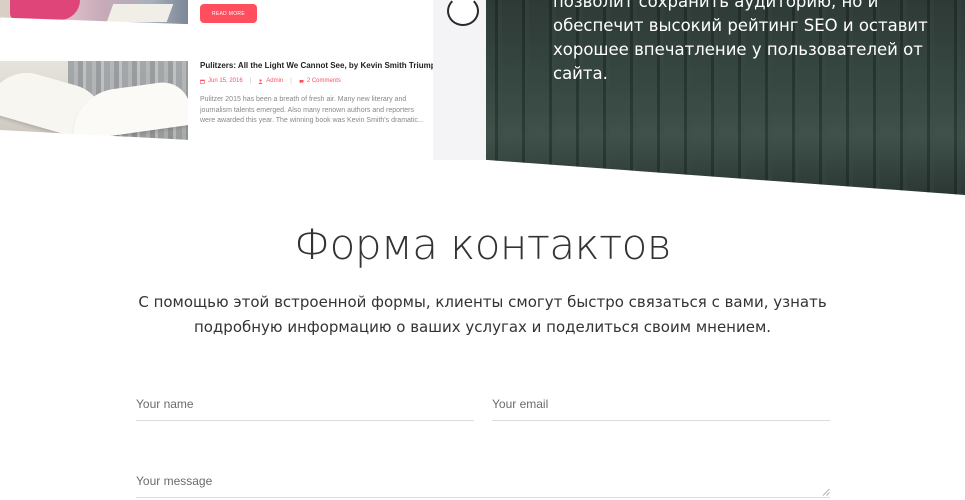 The height and width of the screenshot is (500, 965). I want to click on promo-line: обеспечит высокий рейтинг SEO и оставит, so click(740, 25).